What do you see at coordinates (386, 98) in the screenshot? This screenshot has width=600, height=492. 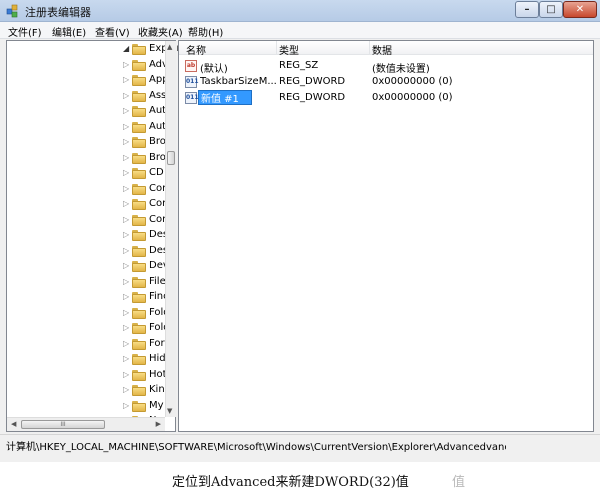 I see `value-row-selected: 011 REG_DWORD 0x00000000 (0)` at bounding box center [386, 98].